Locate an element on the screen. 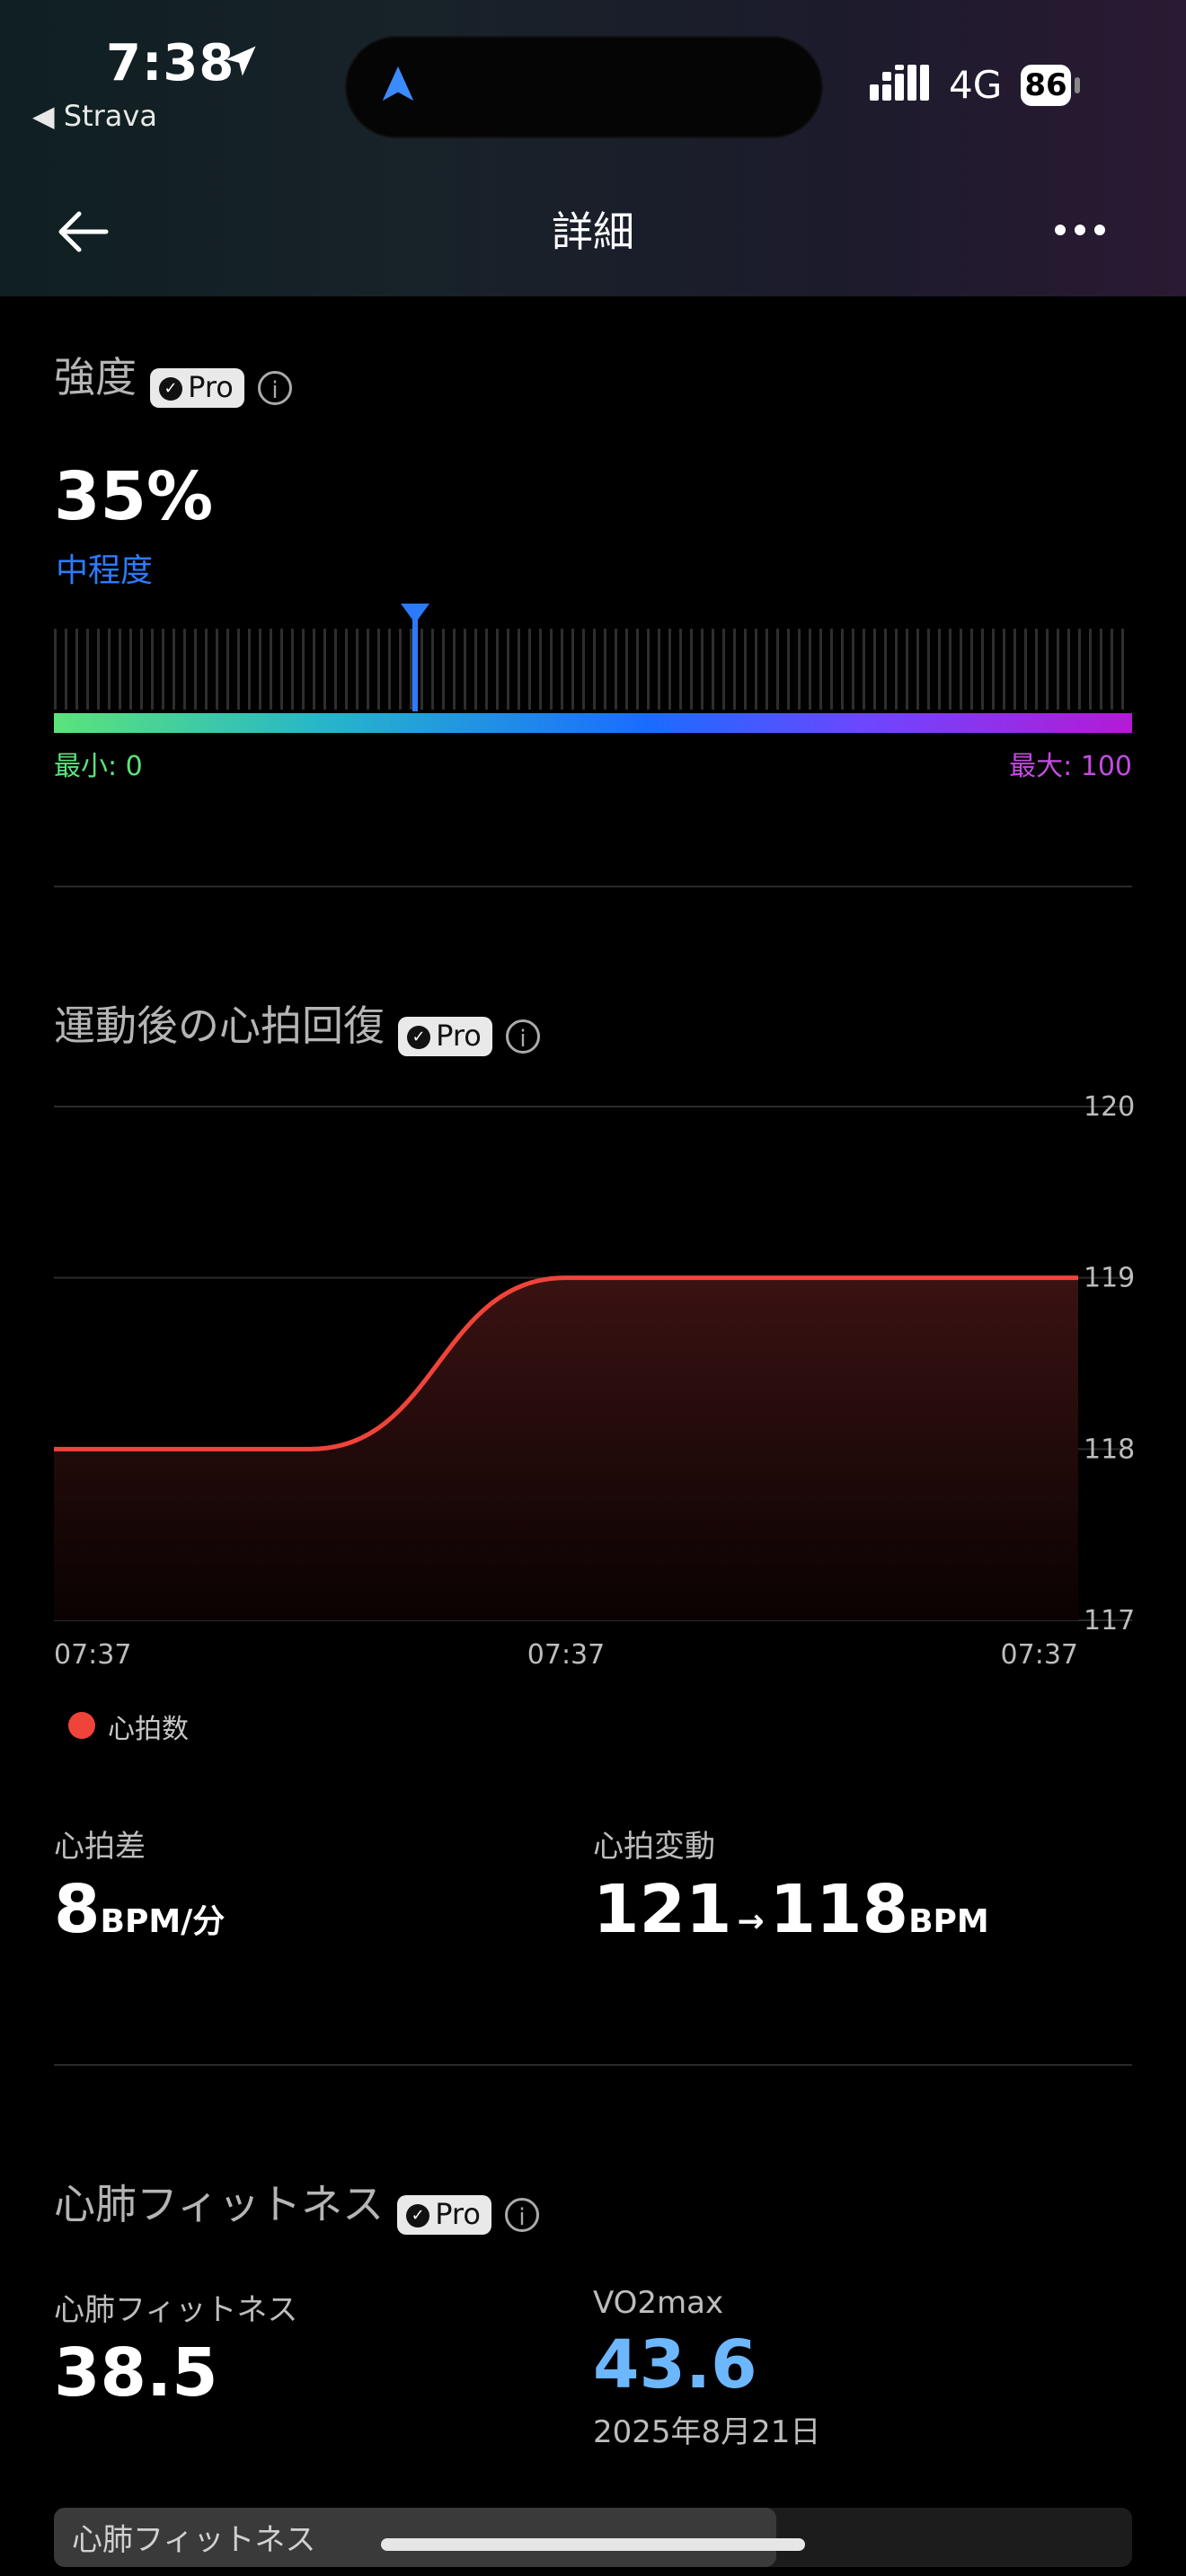 This screenshot has height=2576, width=1186. hr-change-unit: BPM is located at coordinates (948, 1921).